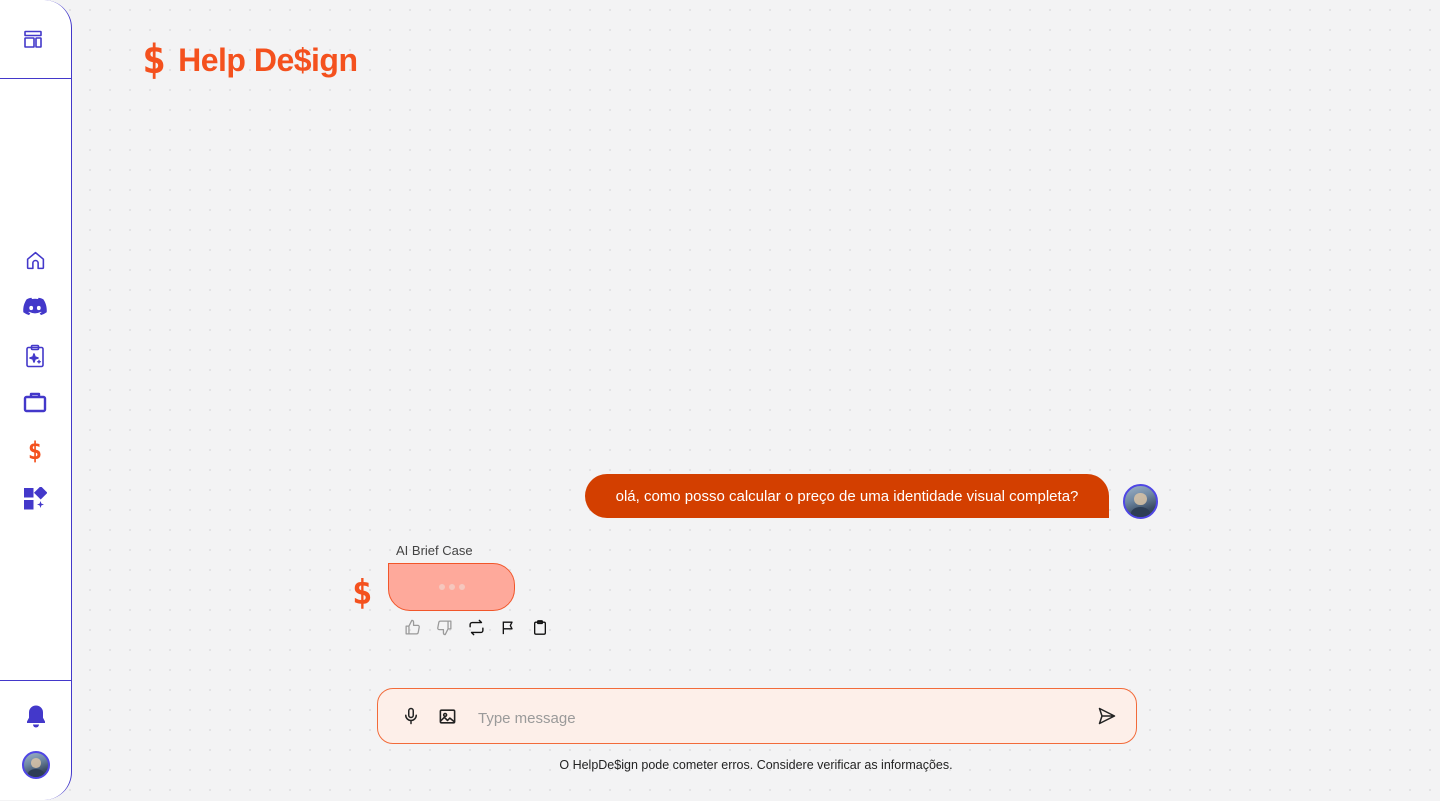  Describe the element at coordinates (35, 307) in the screenshot. I see `discord-icon` at that location.